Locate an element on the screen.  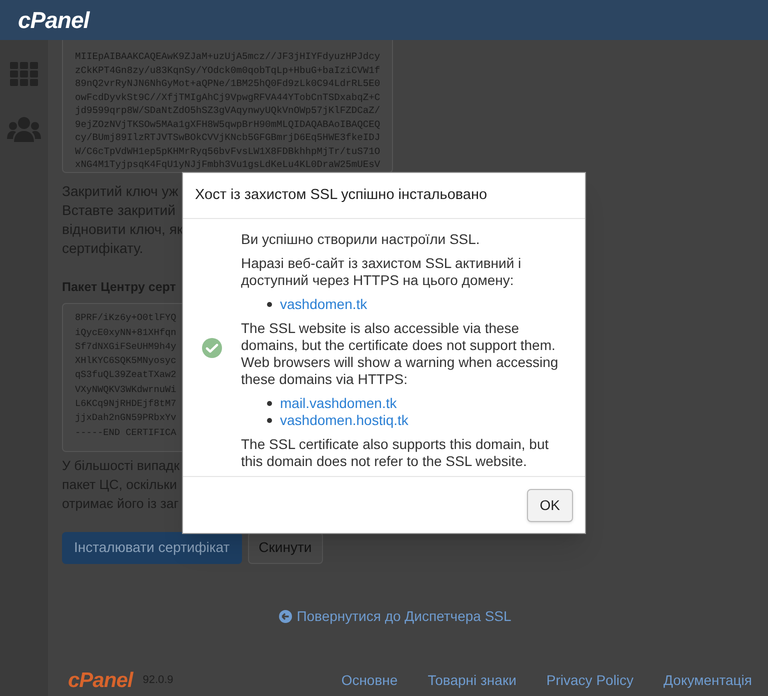
domain-link: mail.vashdomen.tk is located at coordinates (338, 403).